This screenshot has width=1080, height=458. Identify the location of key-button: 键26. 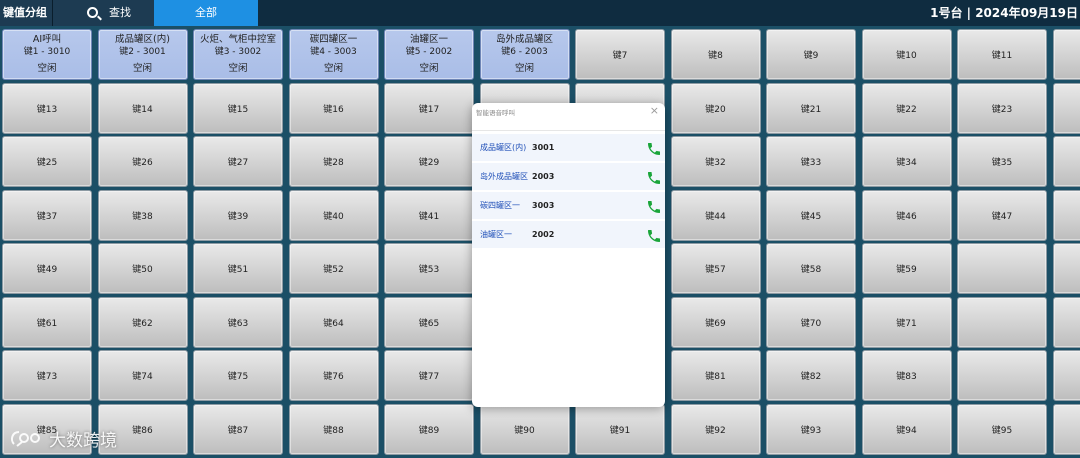
(142, 161).